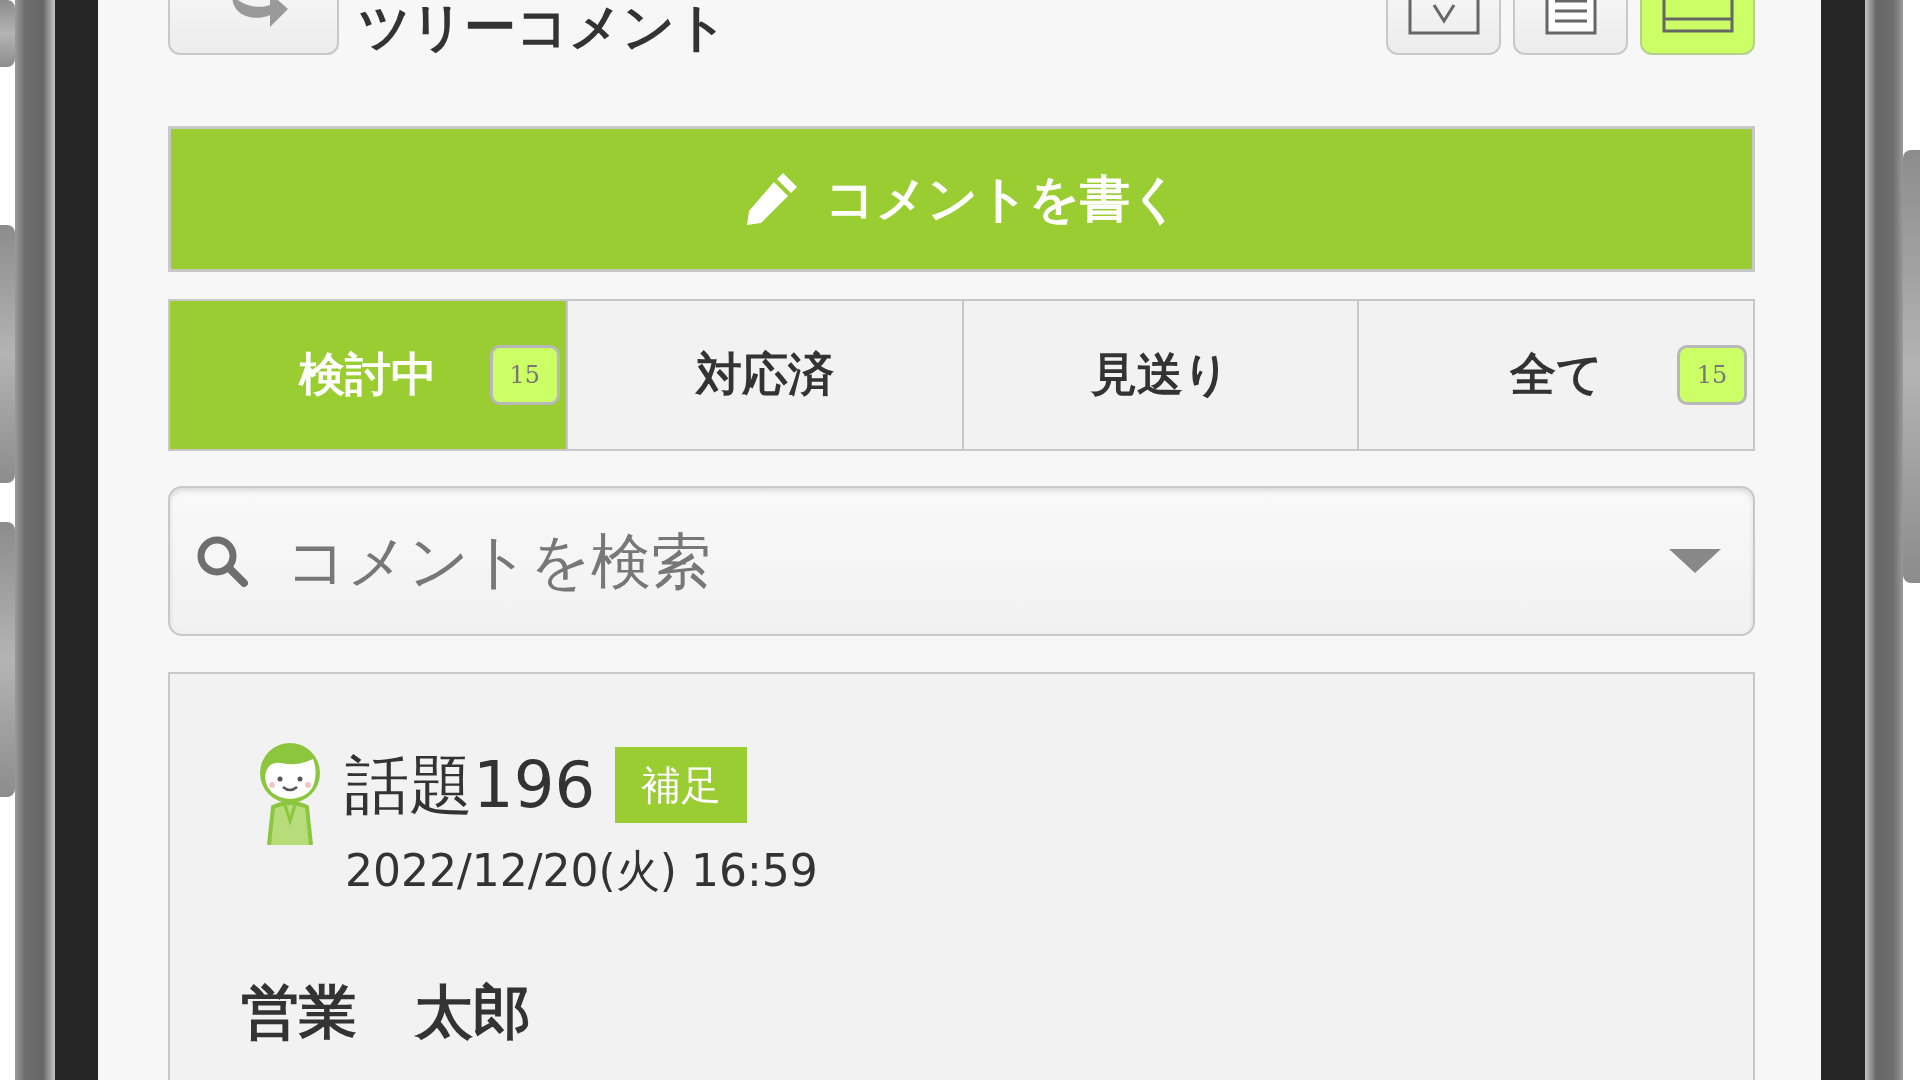 This screenshot has width=1920, height=1080. I want to click on search-field: コメントを検索, so click(961, 561).